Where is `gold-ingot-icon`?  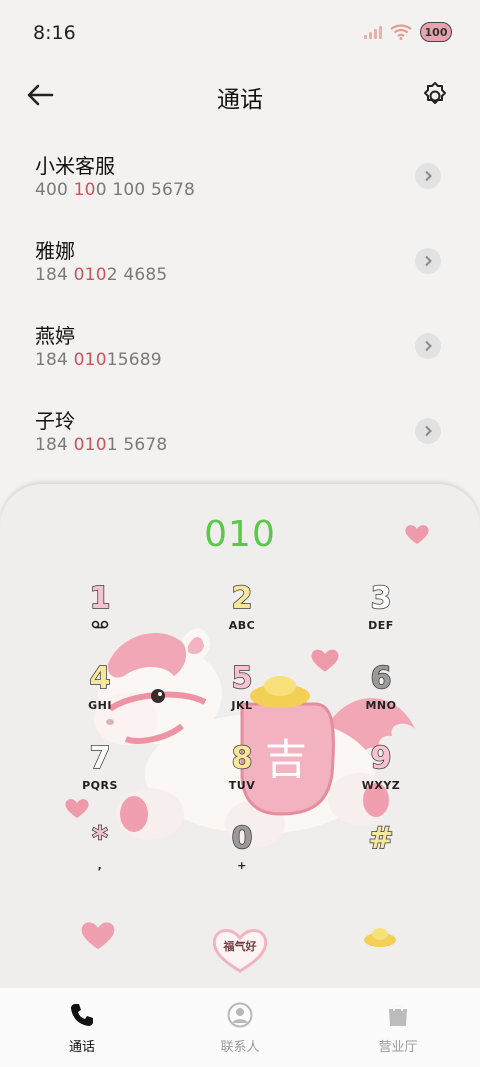 gold-ingot-icon is located at coordinates (380, 937).